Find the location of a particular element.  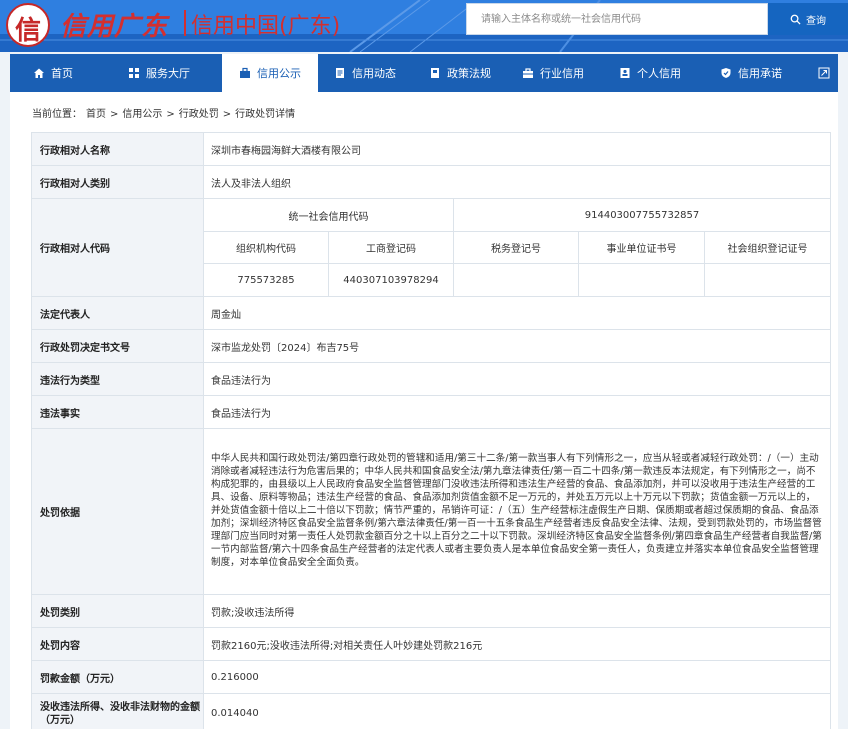

penalty-type-value: 罚款;没收违法所得 is located at coordinates (517, 611).